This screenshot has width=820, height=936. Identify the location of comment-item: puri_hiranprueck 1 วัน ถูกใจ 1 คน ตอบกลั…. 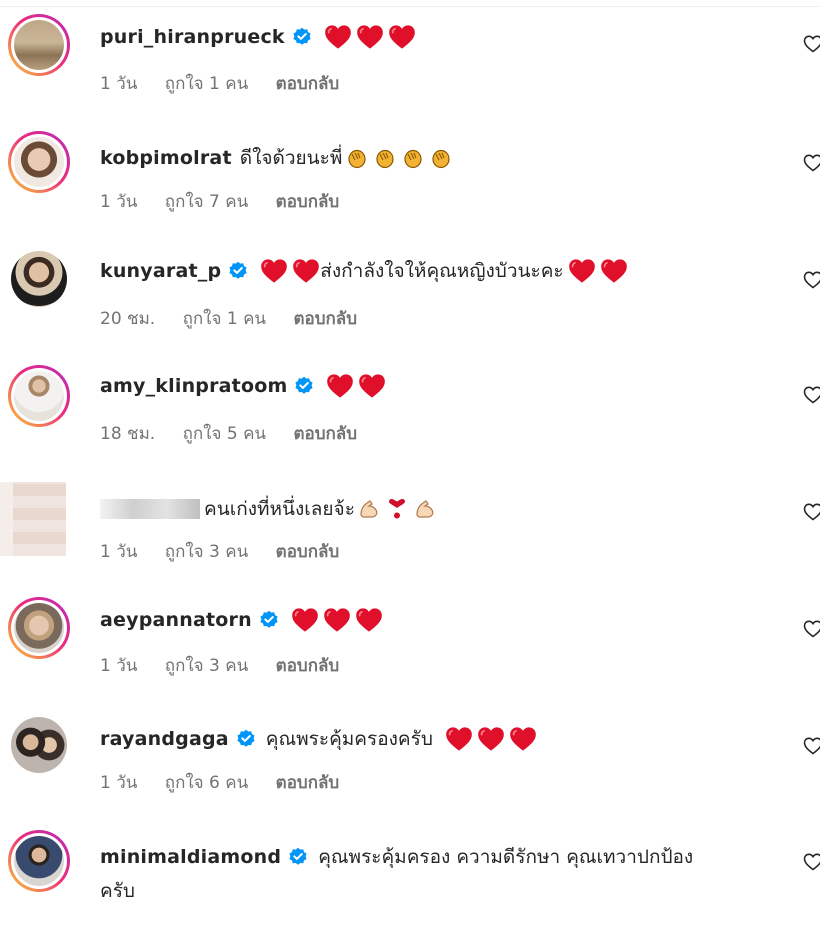
(410, 58).